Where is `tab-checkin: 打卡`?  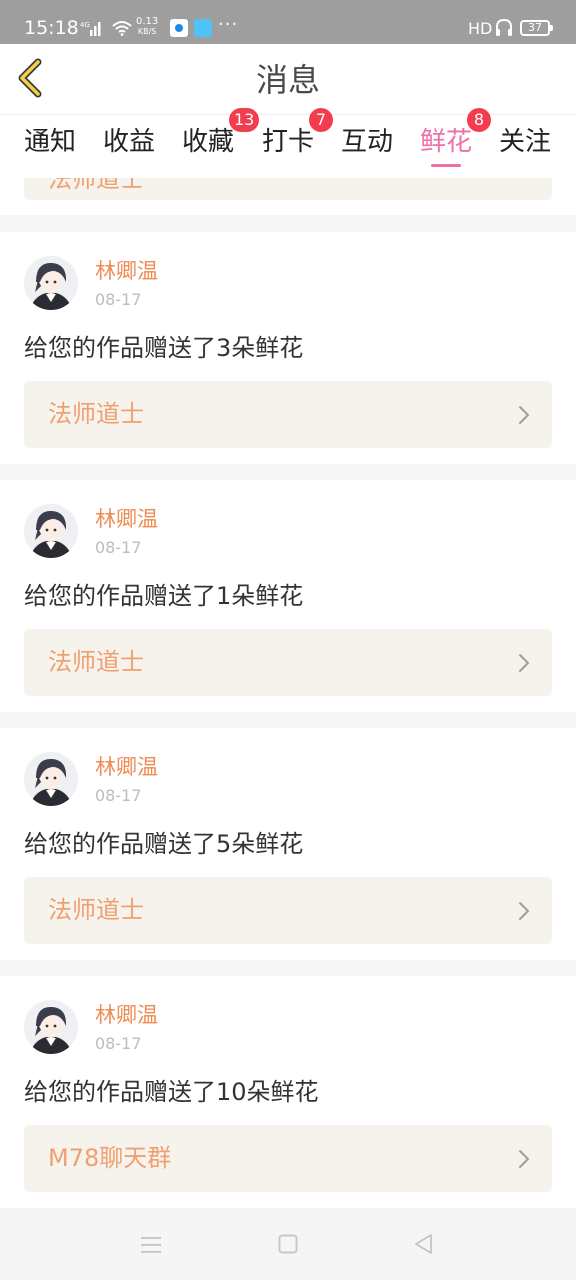
tab-checkin: 打卡 is located at coordinates (288, 142).